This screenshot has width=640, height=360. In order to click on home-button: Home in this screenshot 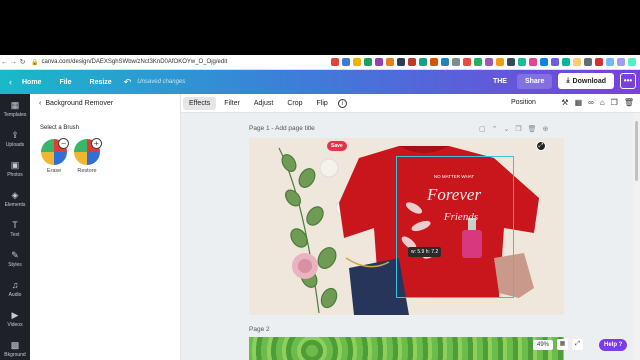, I will do `click(31, 82)`.